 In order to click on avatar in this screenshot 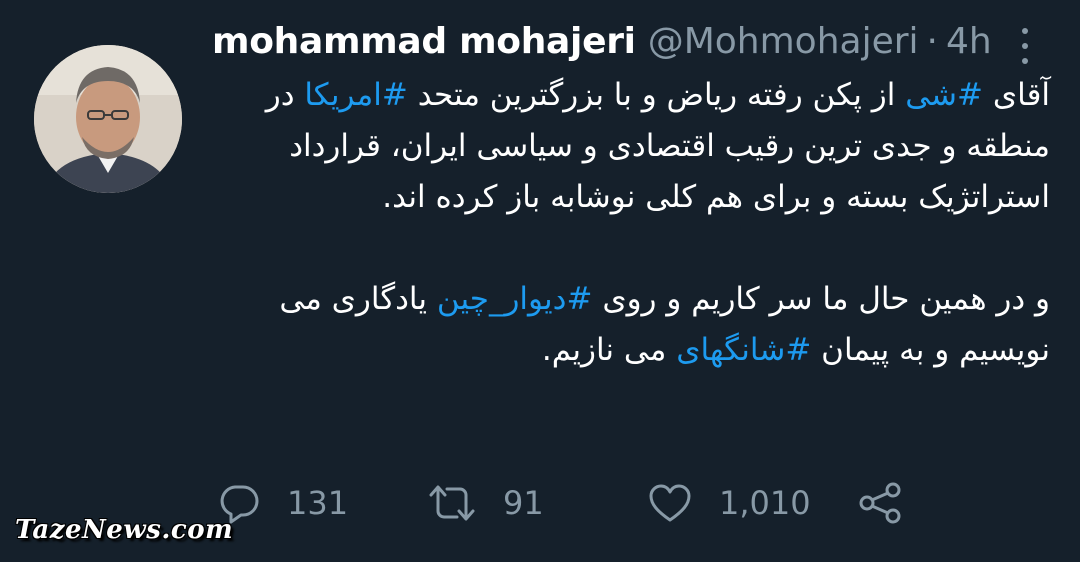, I will do `click(108, 119)`.